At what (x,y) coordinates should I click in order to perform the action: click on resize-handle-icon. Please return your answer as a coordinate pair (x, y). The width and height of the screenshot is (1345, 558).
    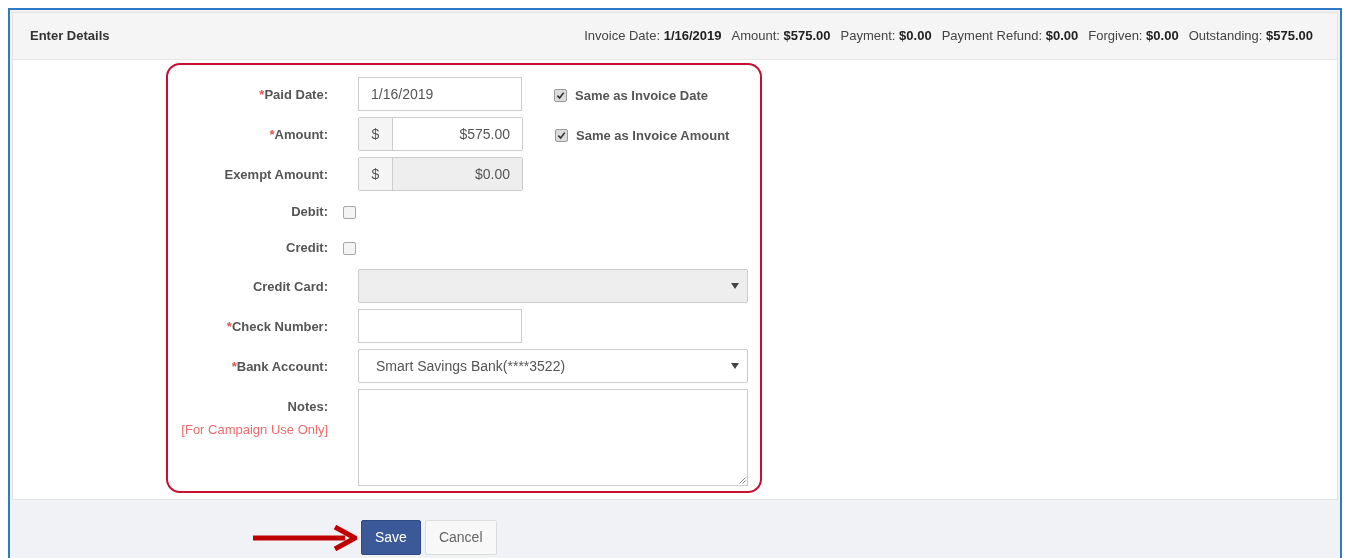
    Looking at the image, I should click on (742, 480).